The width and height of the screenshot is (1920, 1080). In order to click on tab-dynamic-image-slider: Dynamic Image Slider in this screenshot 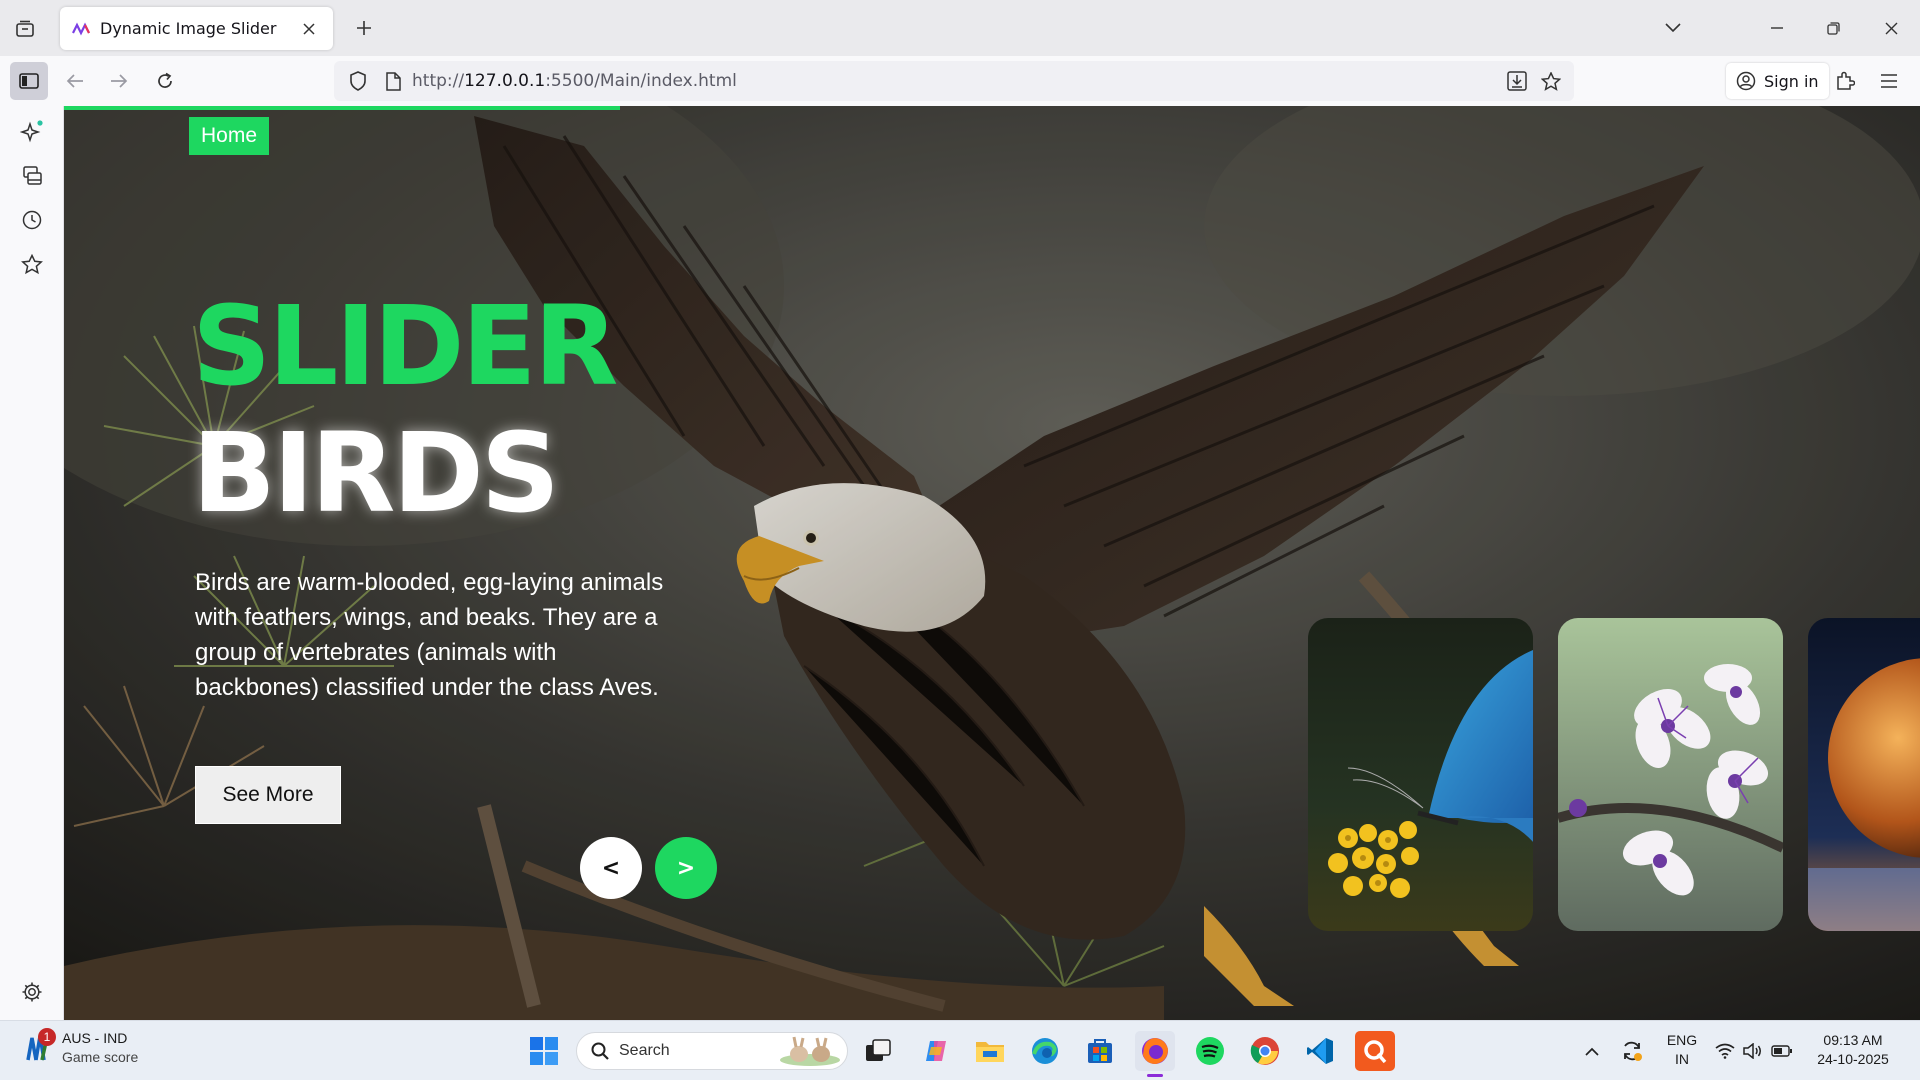, I will do `click(196, 28)`.